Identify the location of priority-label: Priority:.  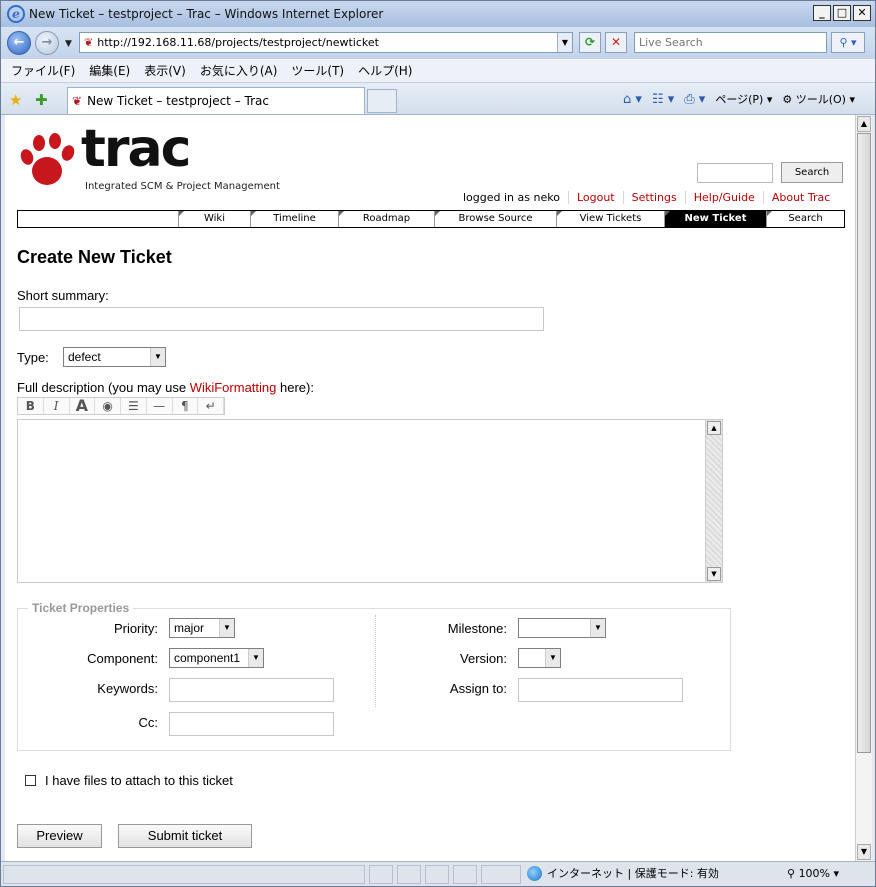
(135, 628).